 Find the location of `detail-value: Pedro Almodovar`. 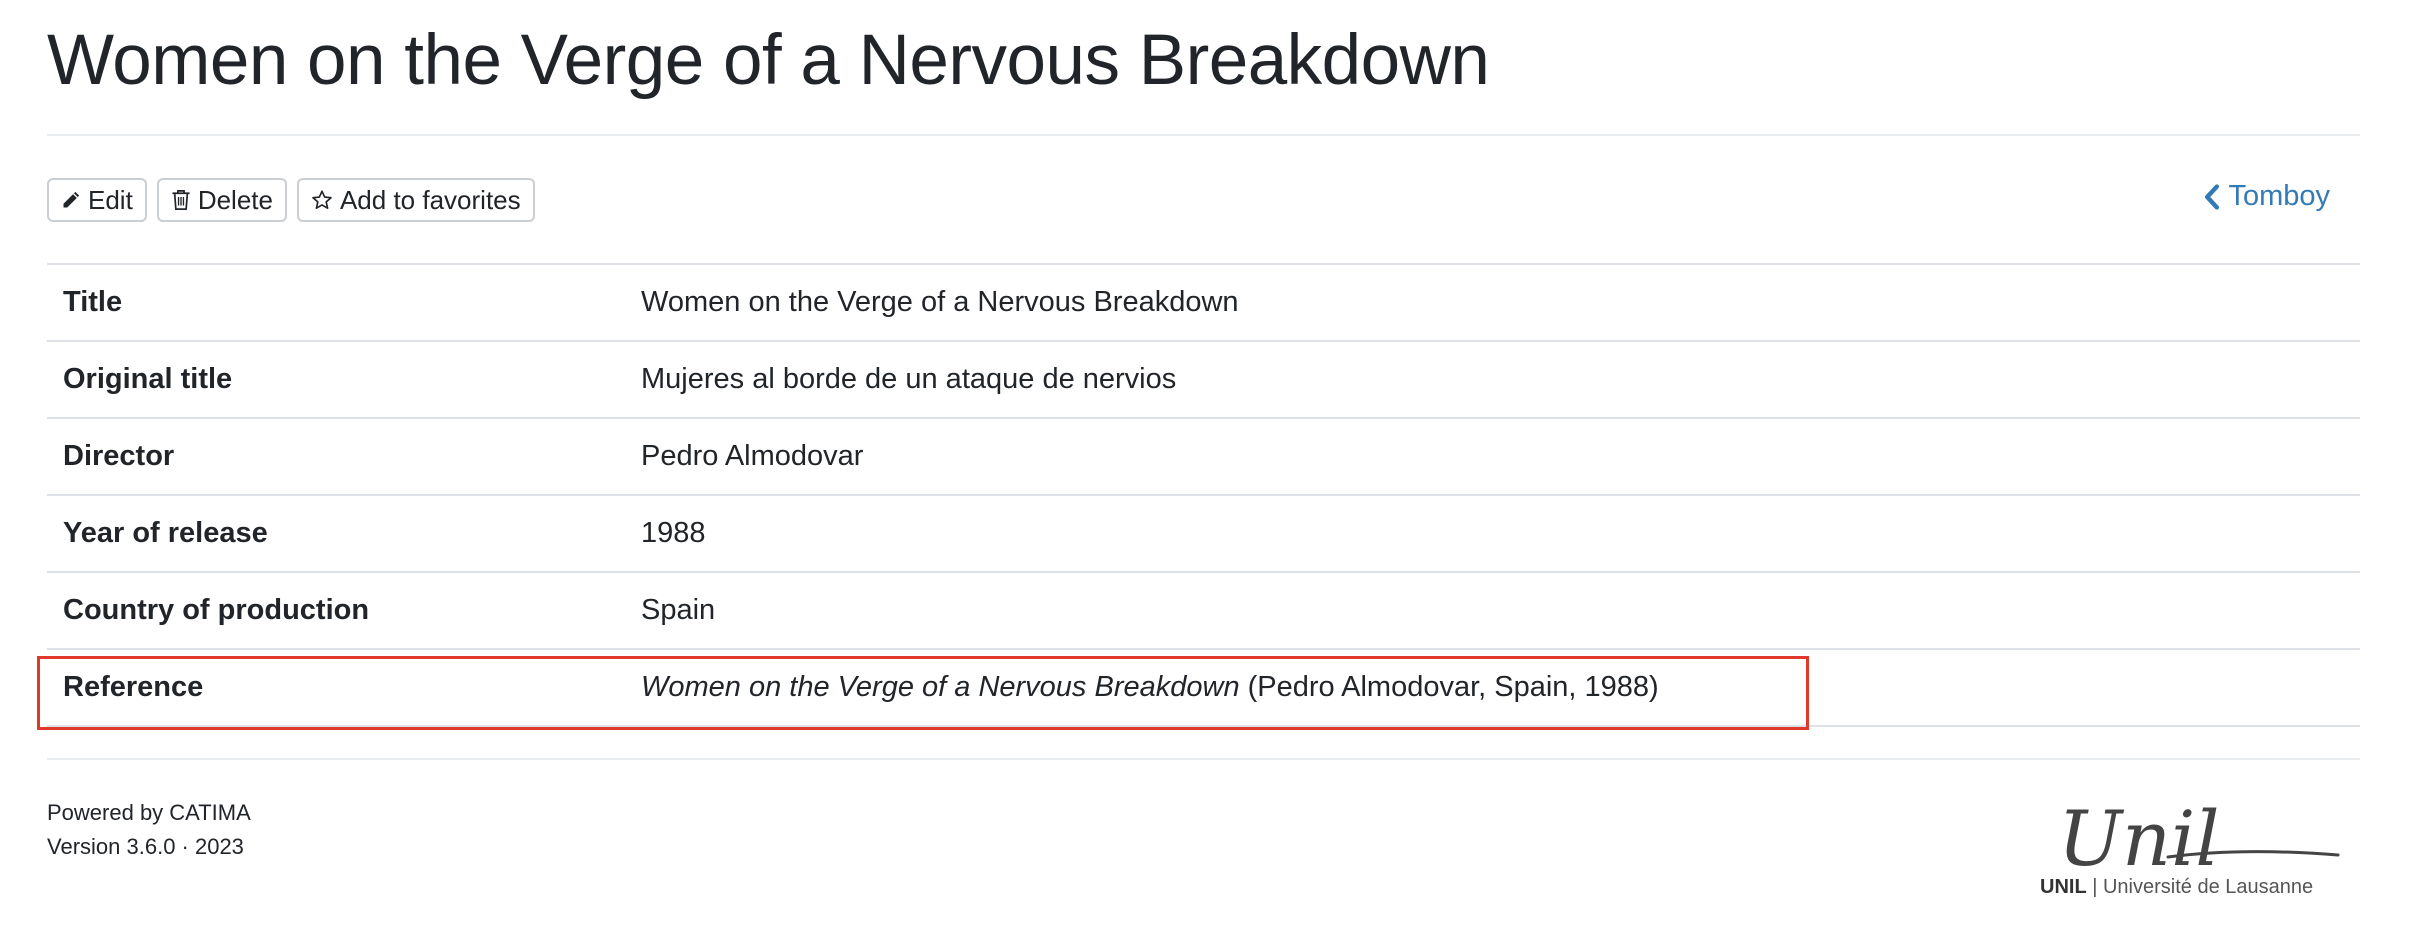

detail-value: Pedro Almodovar is located at coordinates (1492, 456).